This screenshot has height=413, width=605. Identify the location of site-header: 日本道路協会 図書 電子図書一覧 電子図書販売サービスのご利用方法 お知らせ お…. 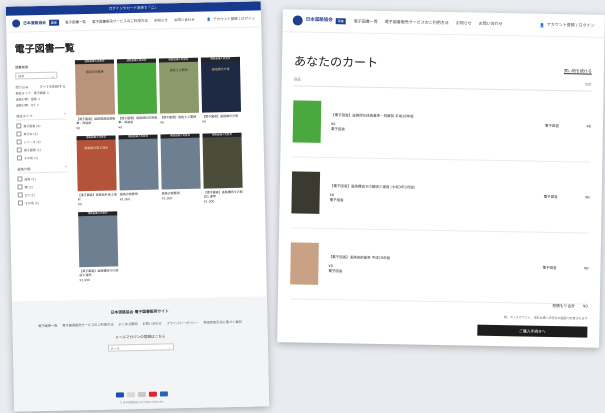
(443, 23).